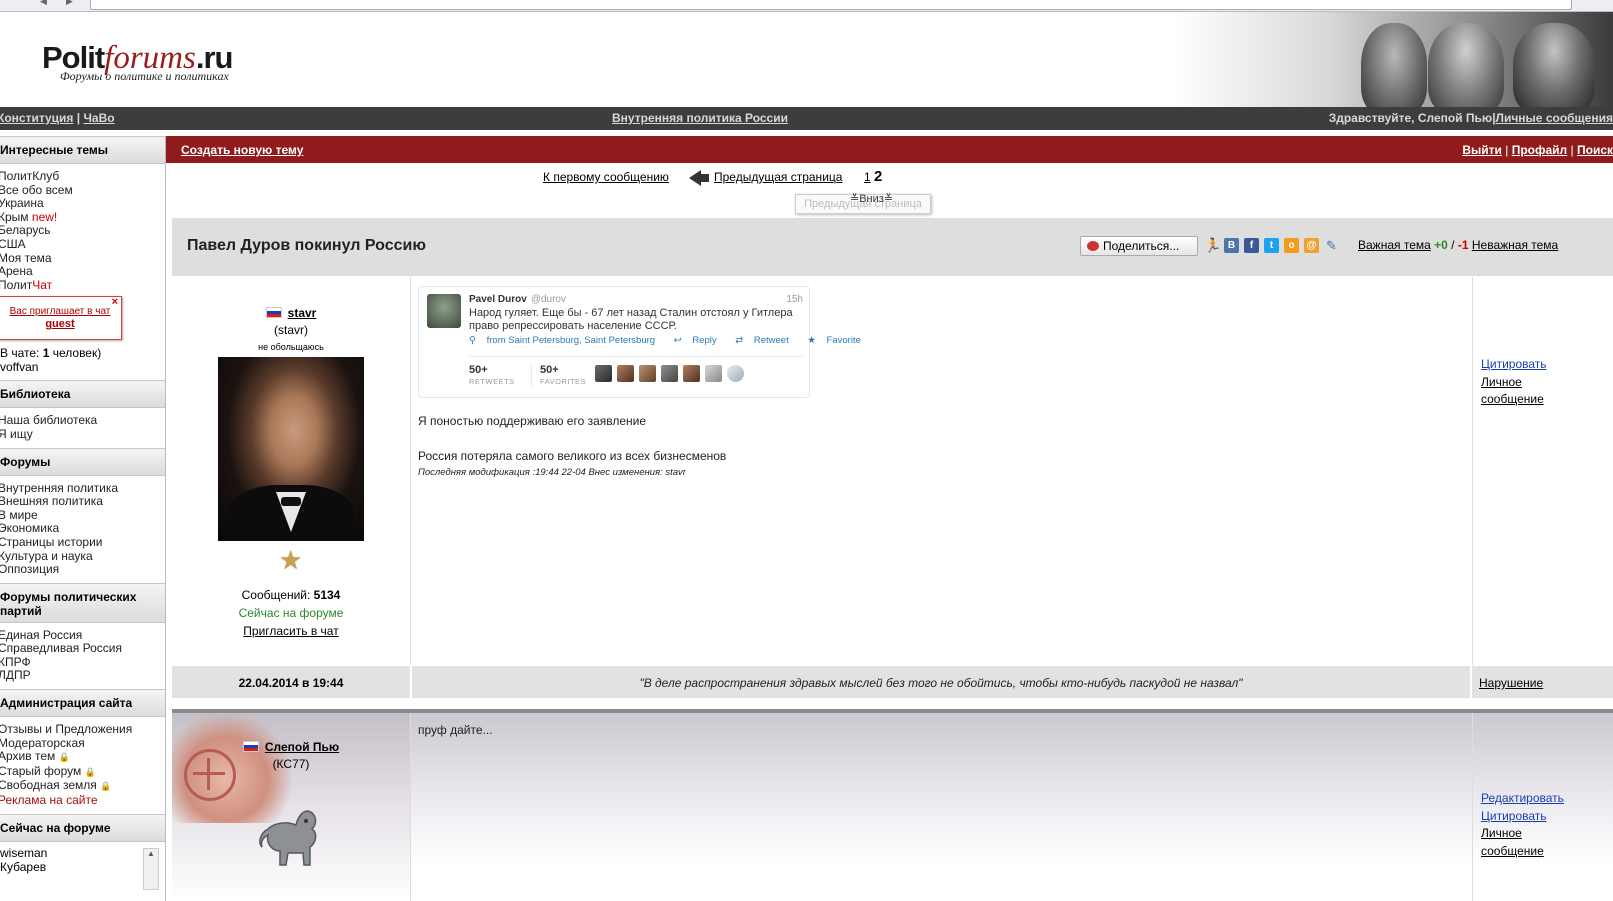 The image size is (1613, 901). What do you see at coordinates (700, 118) in the screenshot?
I see `current-forum-link: Внутренняя политика России` at bounding box center [700, 118].